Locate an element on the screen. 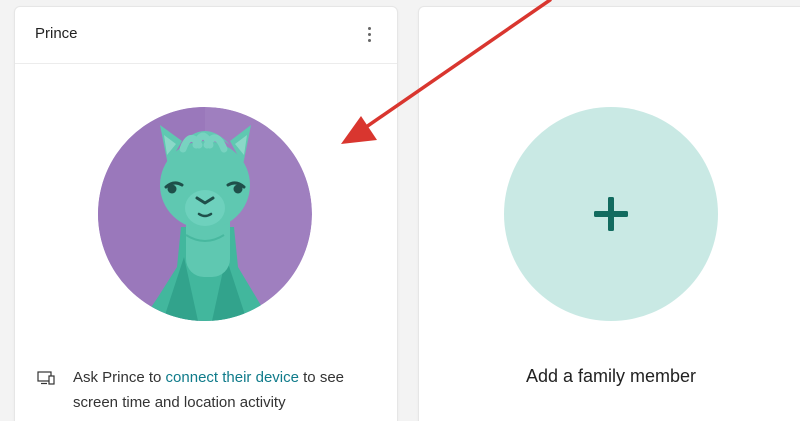 This screenshot has width=800, height=421. connect-their-device-link: connect their device is located at coordinates (232, 377).